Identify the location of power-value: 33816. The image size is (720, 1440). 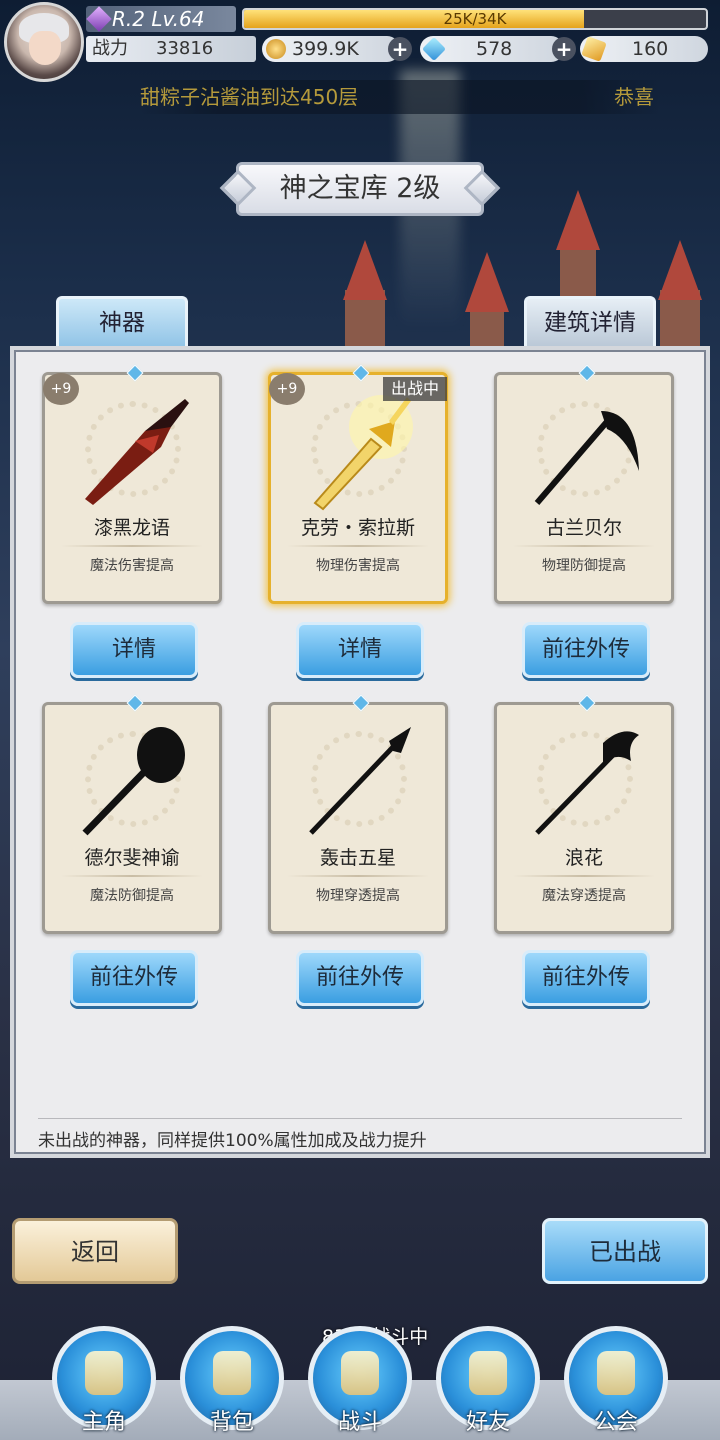
(185, 48).